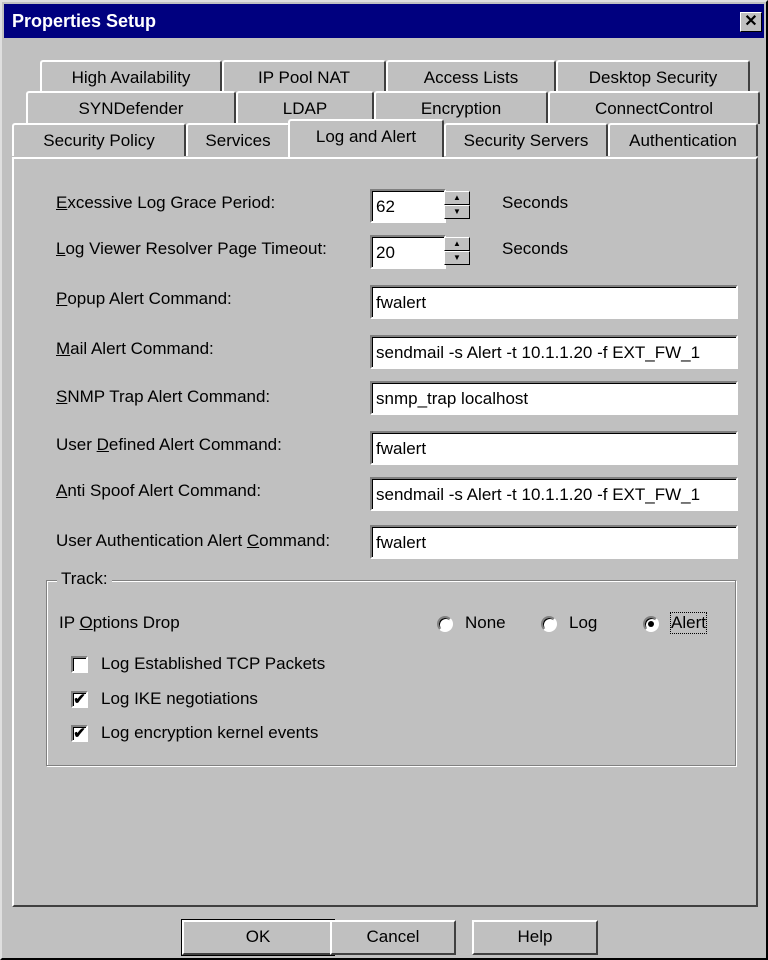  I want to click on user-auth-alert-input: fwalert, so click(554, 542).